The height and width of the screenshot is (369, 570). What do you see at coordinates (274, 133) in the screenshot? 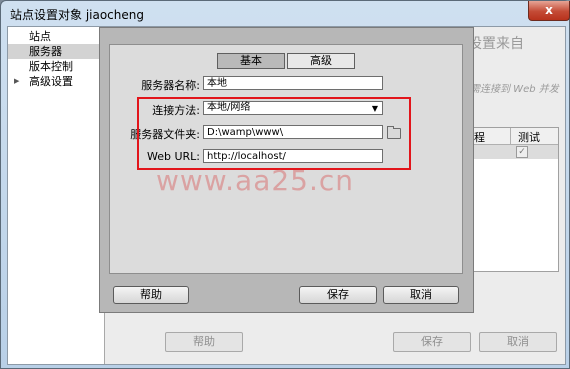
I see `annotation-highlight-box` at bounding box center [274, 133].